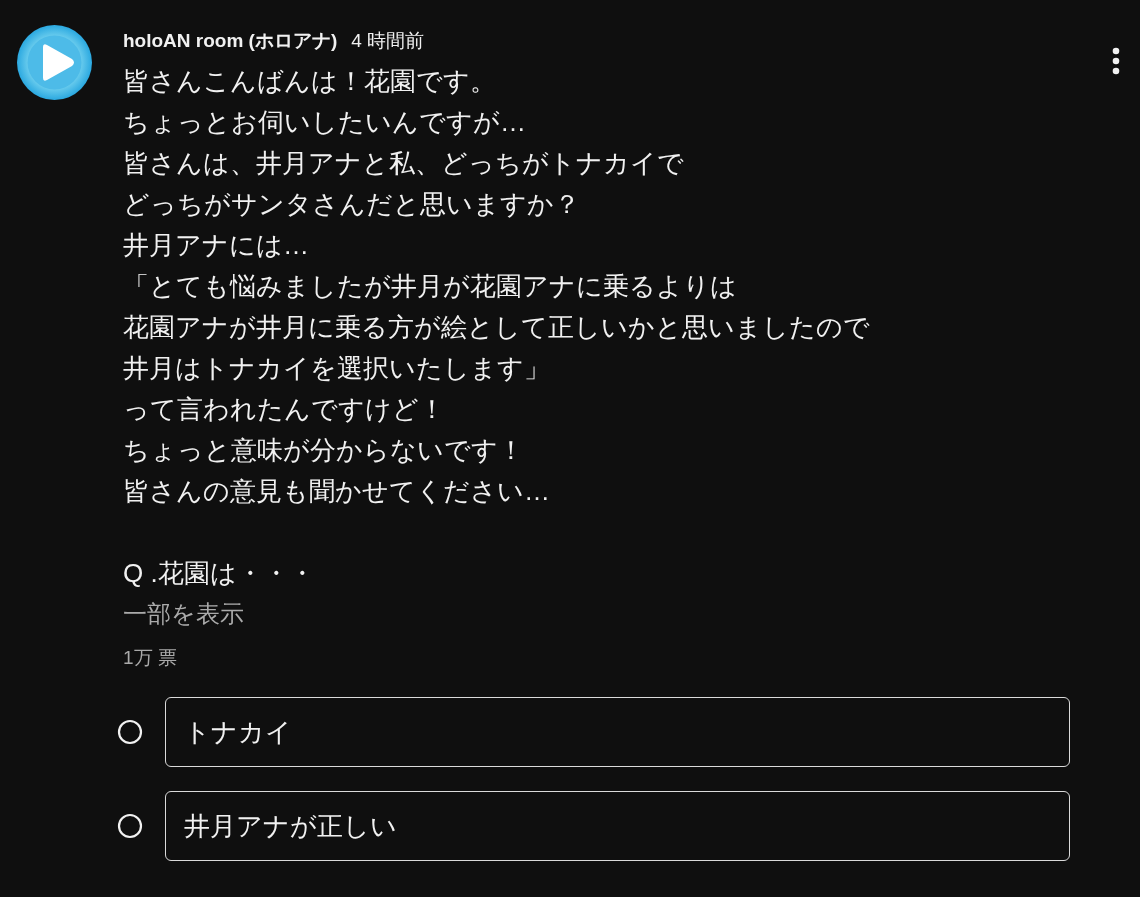 This screenshot has width=1140, height=897. I want to click on show-more-link: 一部を表示, so click(183, 614).